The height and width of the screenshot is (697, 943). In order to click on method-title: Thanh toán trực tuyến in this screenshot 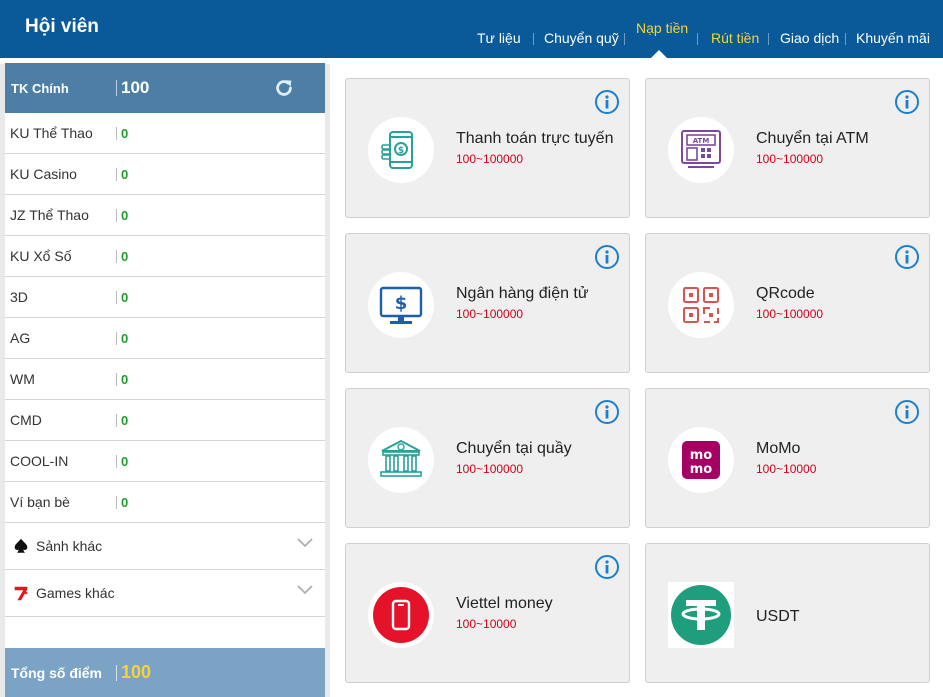, I will do `click(535, 138)`.